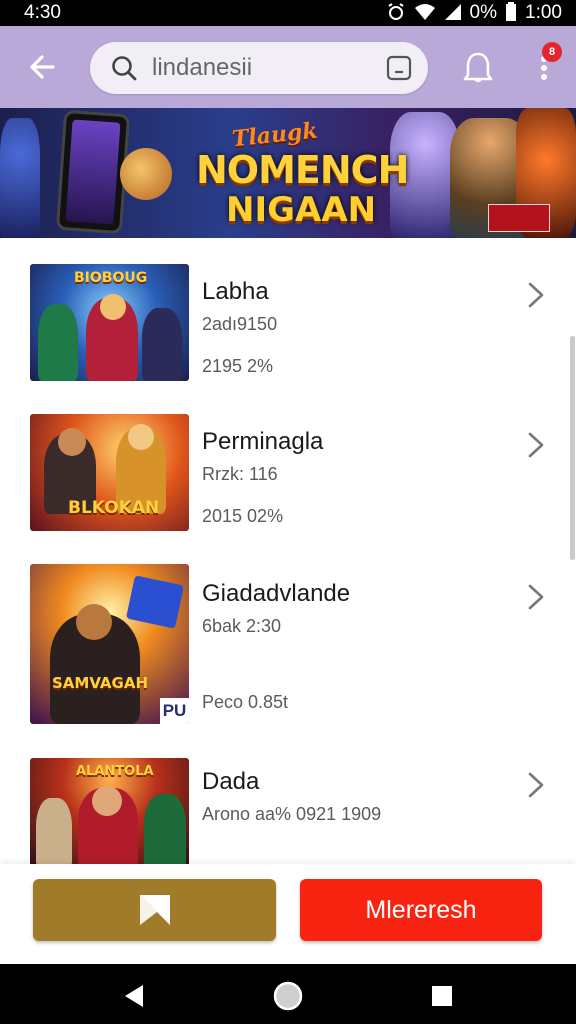 Image resolution: width=576 pixels, height=1024 pixels. What do you see at coordinates (20, 178) in the screenshot?
I see `banner-character-left` at bounding box center [20, 178].